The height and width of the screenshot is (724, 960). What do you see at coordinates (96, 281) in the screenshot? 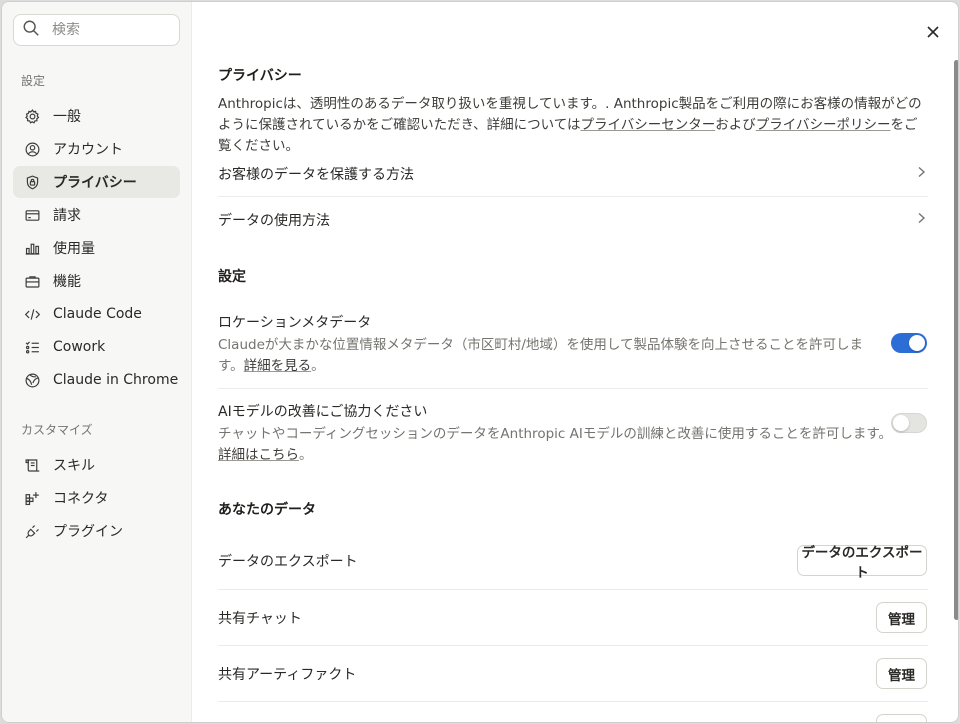
I see `sidebar-item-features: 機能` at bounding box center [96, 281].